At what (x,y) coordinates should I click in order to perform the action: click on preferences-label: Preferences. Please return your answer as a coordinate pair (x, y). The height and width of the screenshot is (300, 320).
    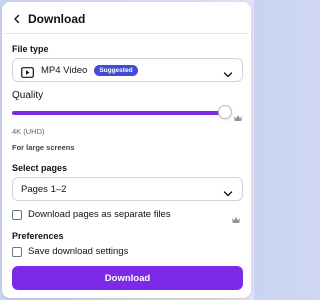
    Looking at the image, I should click on (38, 236).